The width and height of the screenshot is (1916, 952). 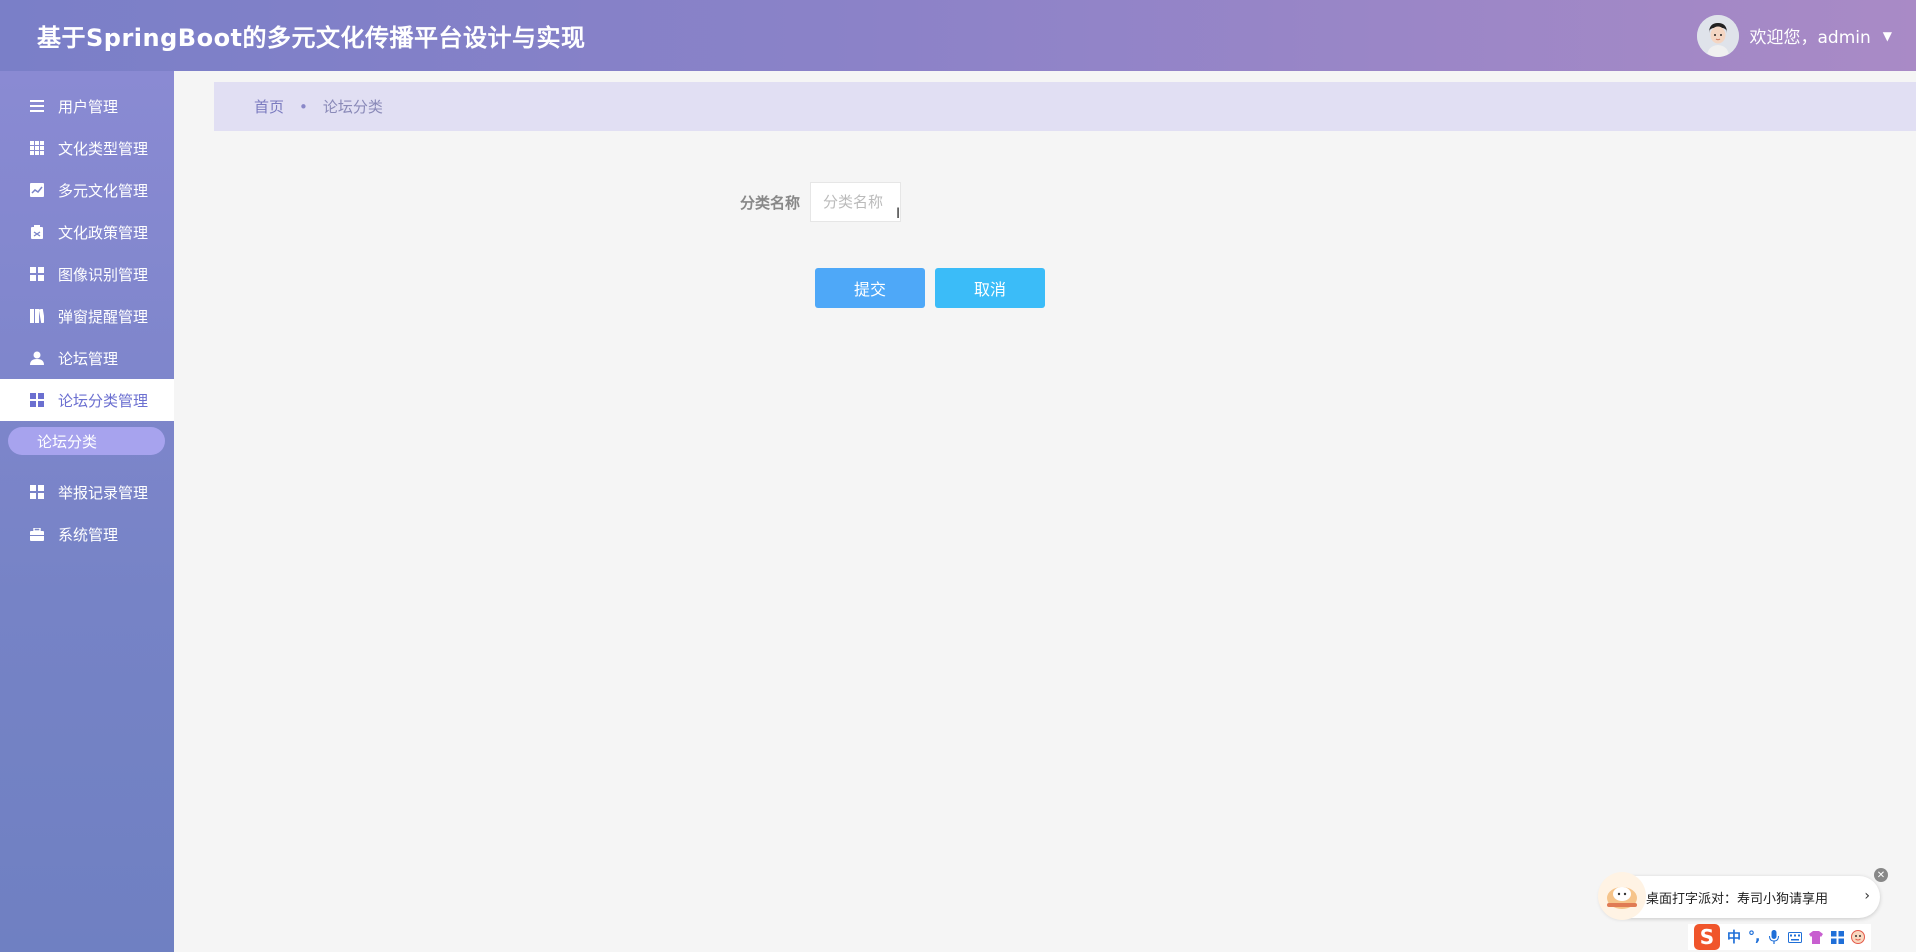 What do you see at coordinates (352, 107) in the screenshot?
I see `breadcrumb-current: 论坛分类` at bounding box center [352, 107].